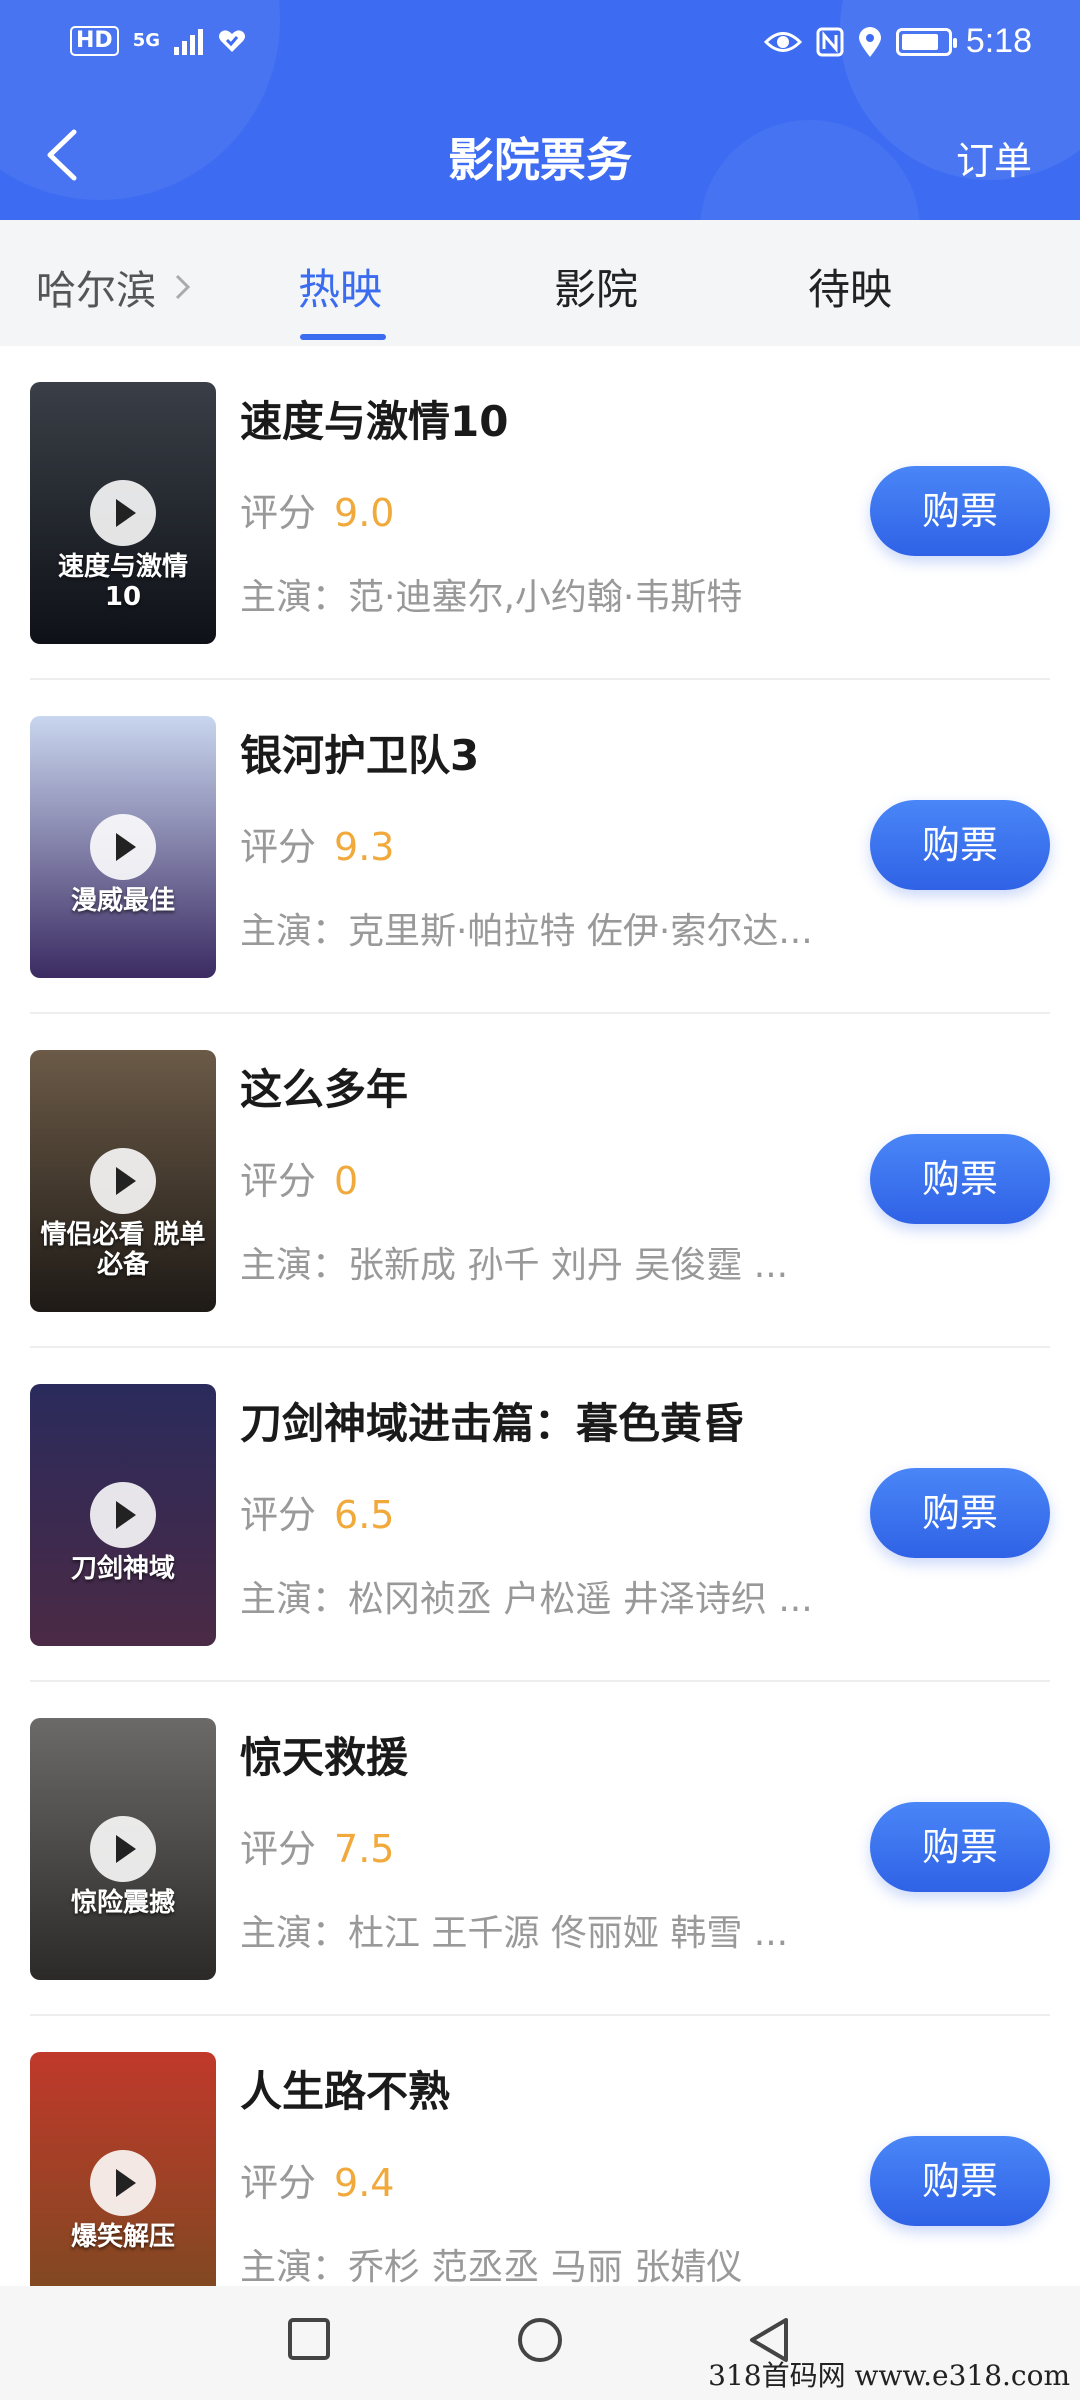 The image size is (1080, 2400). I want to click on status-time: 5:18, so click(998, 41).